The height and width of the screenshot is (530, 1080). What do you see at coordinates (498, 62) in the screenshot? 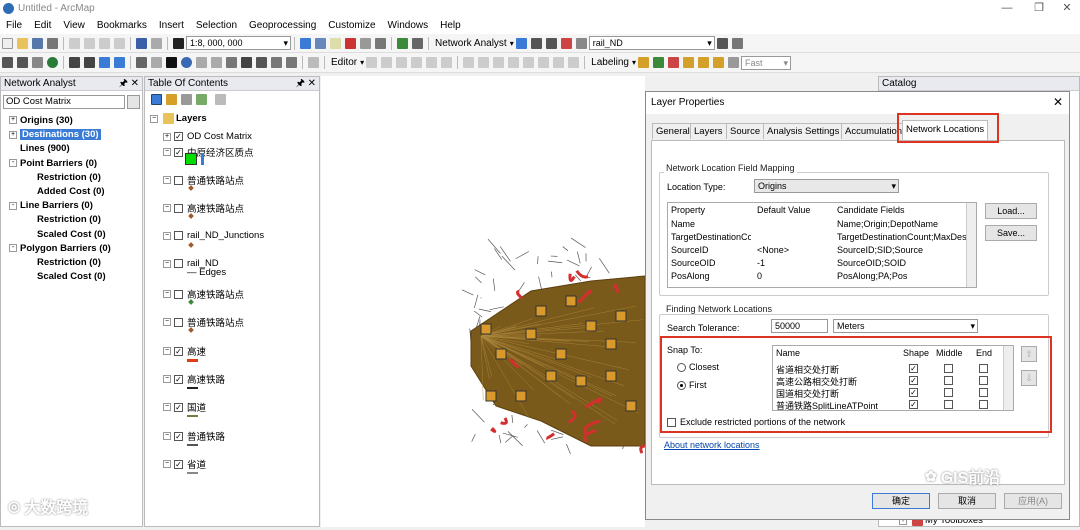
I see `cut-polygons-icon` at bounding box center [498, 62].